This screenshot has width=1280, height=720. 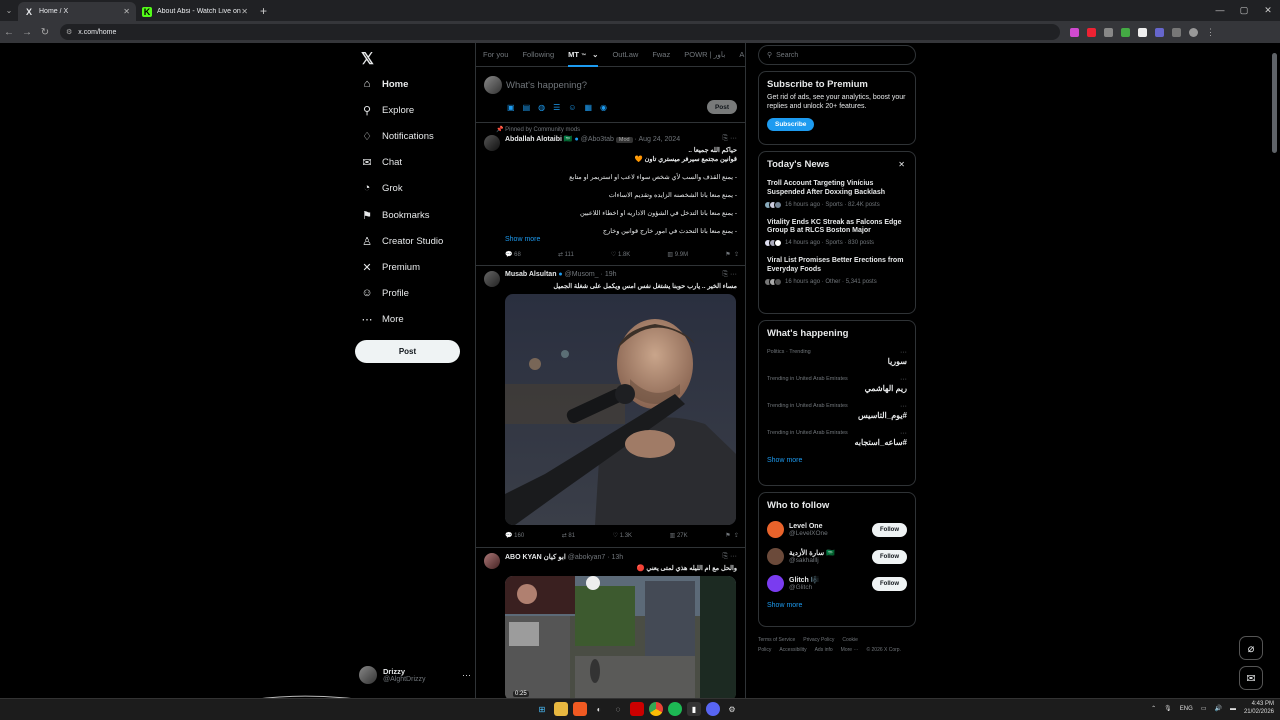 What do you see at coordinates (568, 535) in the screenshot?
I see `repost-button: ⇄ 81` at bounding box center [568, 535].